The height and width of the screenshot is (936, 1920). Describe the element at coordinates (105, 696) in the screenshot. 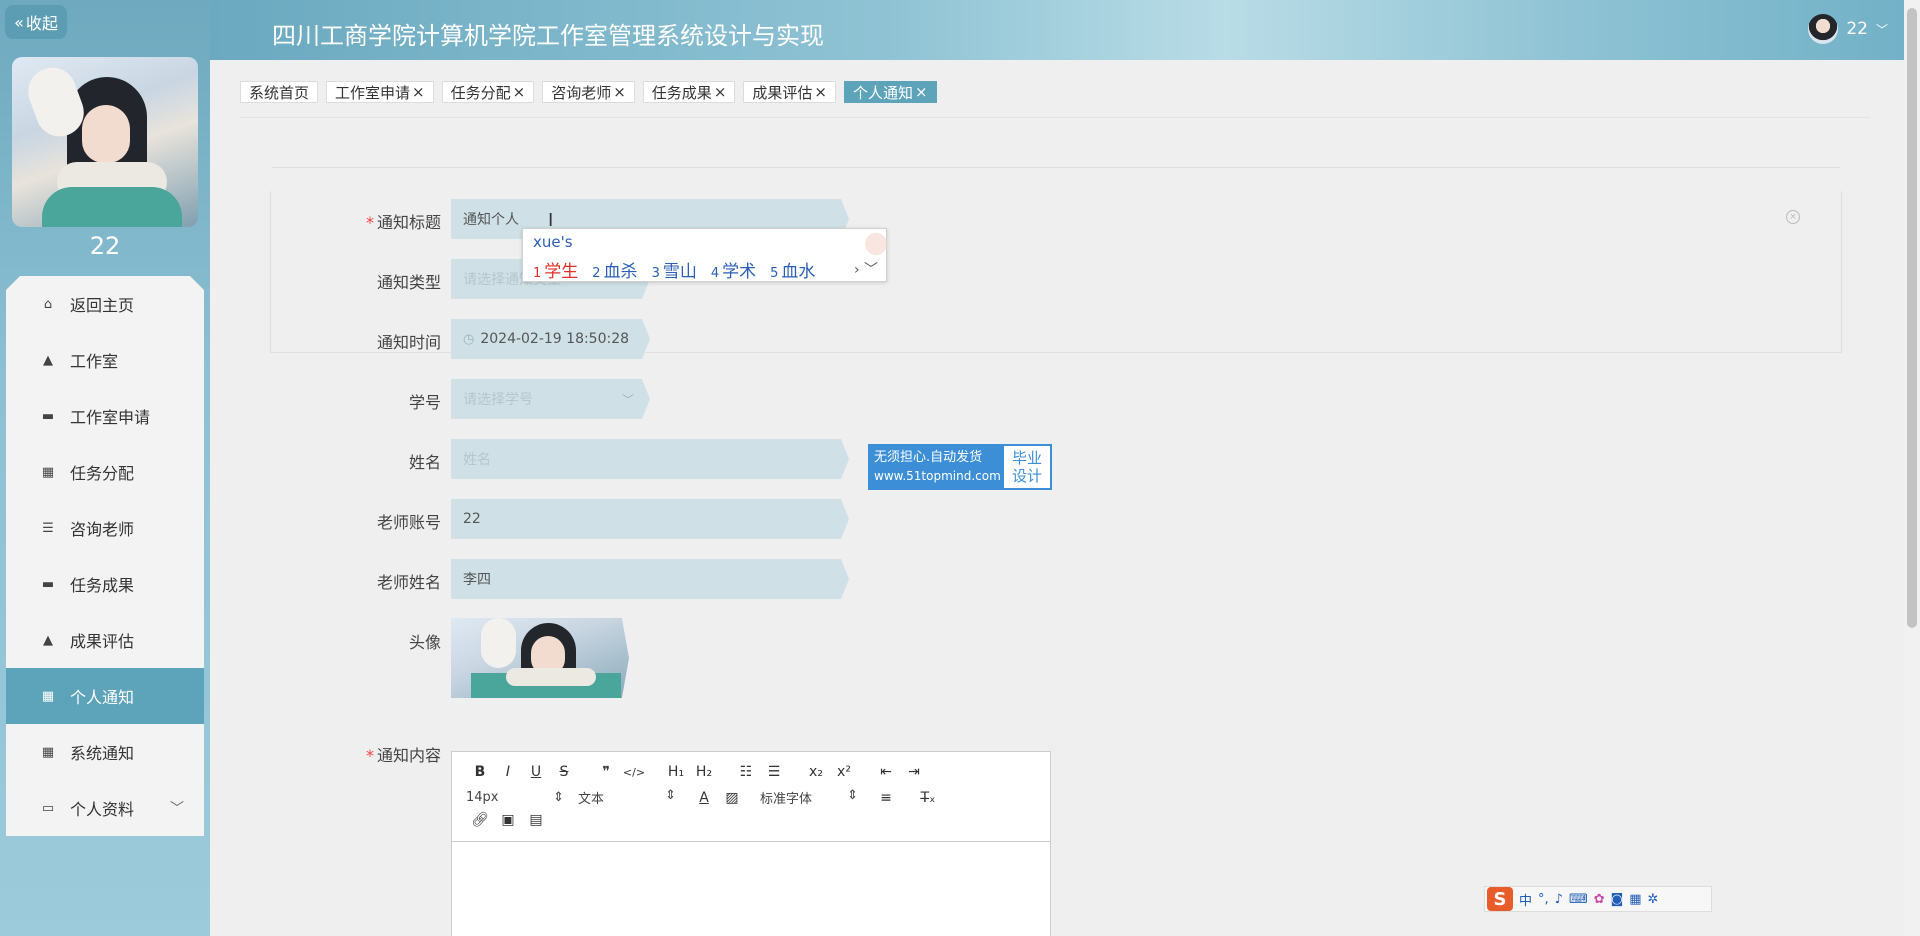

I see `sidebar-item-personal-notice: ▦ 个人通知` at that location.